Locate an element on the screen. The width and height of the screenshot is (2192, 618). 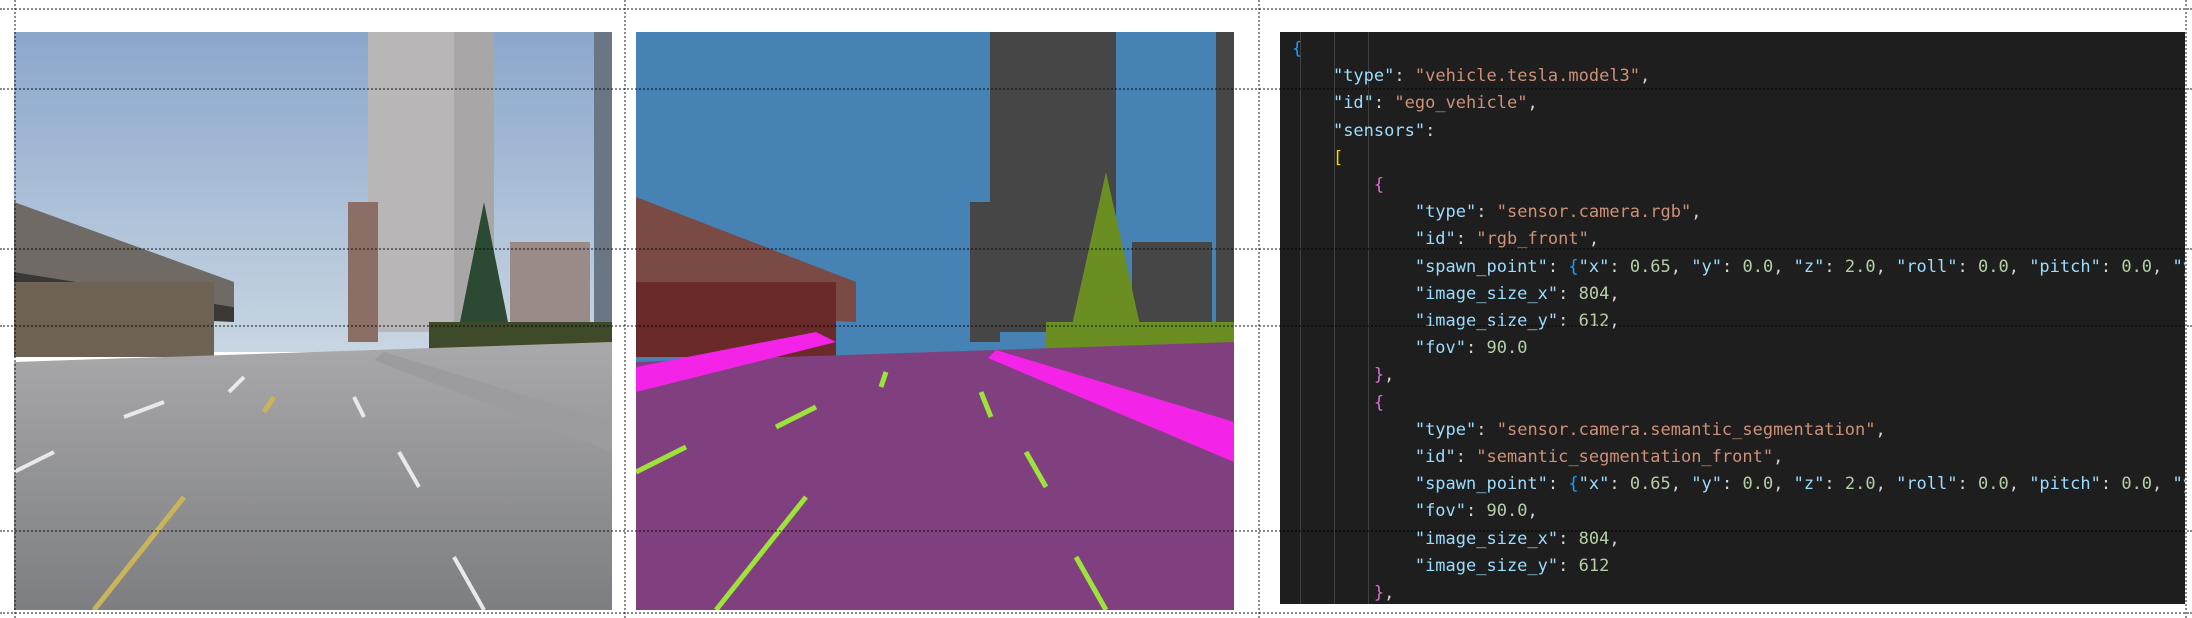
code-token: "semantic_segmentation_front" is located at coordinates (1625, 457).